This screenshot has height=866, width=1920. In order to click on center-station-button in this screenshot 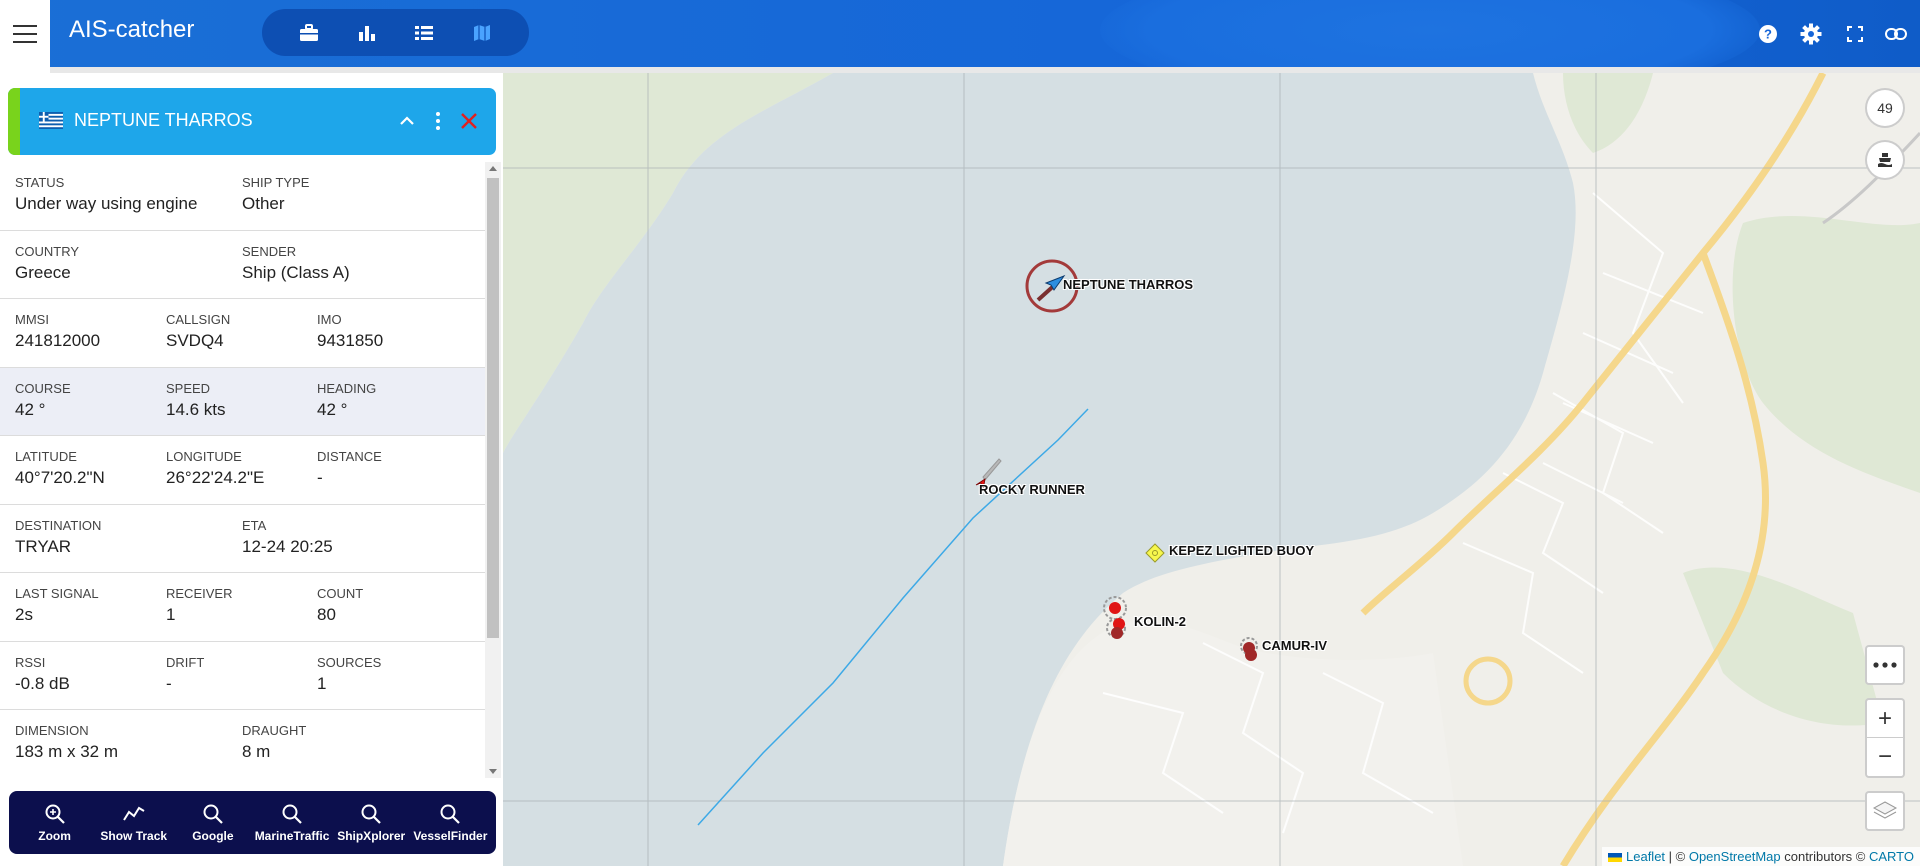, I will do `click(1885, 160)`.